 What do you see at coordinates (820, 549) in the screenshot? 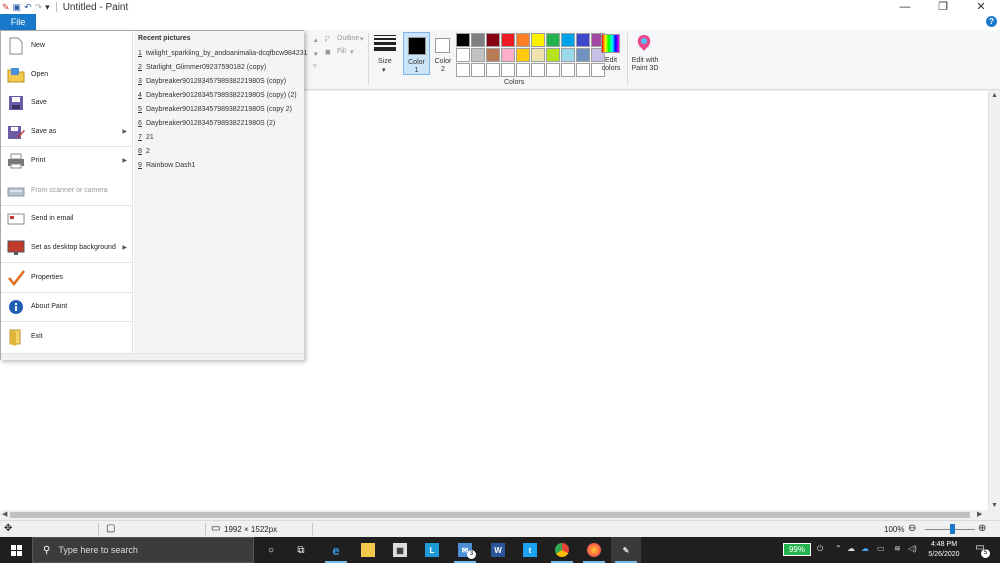
I see `power-plug-icon: ⏻` at bounding box center [820, 549].